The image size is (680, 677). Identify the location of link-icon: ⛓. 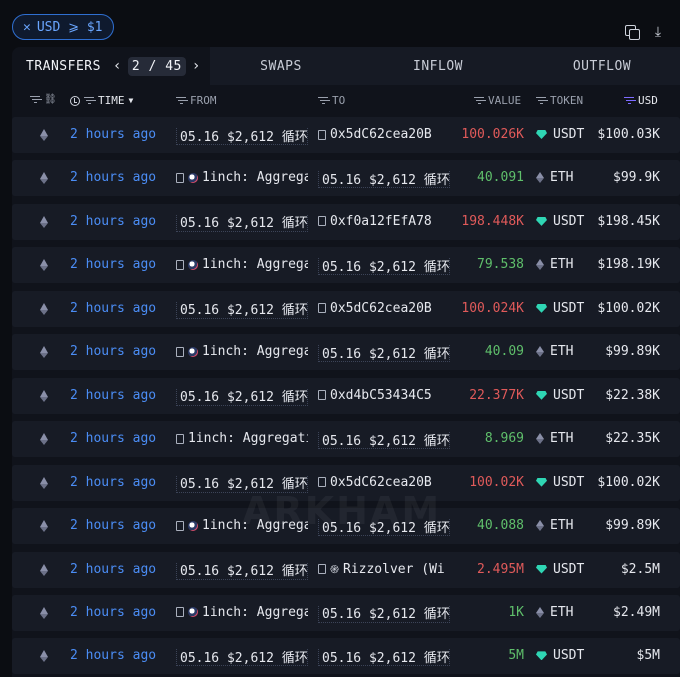
(50, 99).